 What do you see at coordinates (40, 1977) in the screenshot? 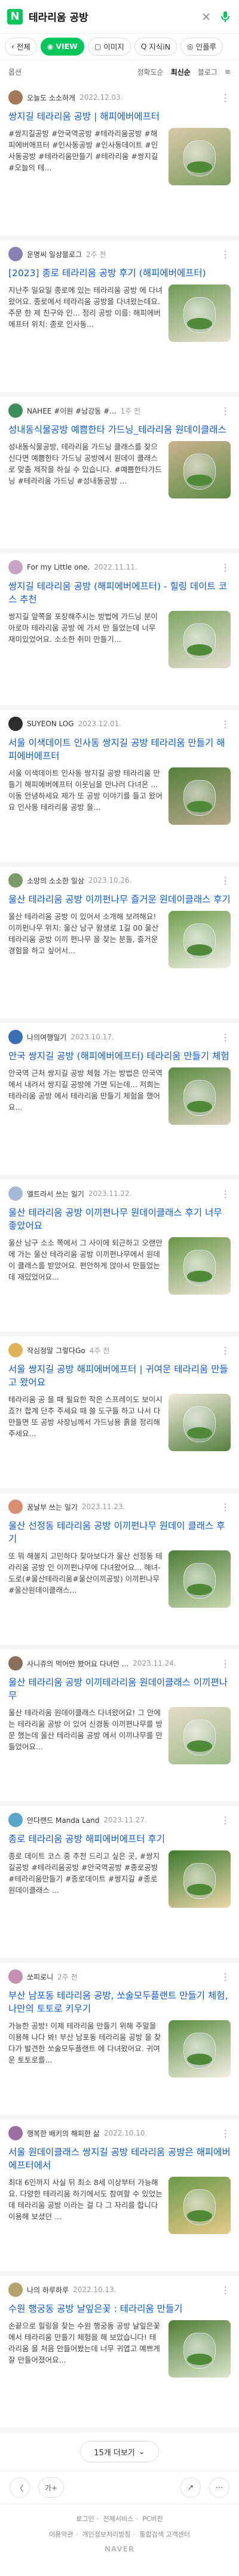
I see `author-name: 쏘피로니` at bounding box center [40, 1977].